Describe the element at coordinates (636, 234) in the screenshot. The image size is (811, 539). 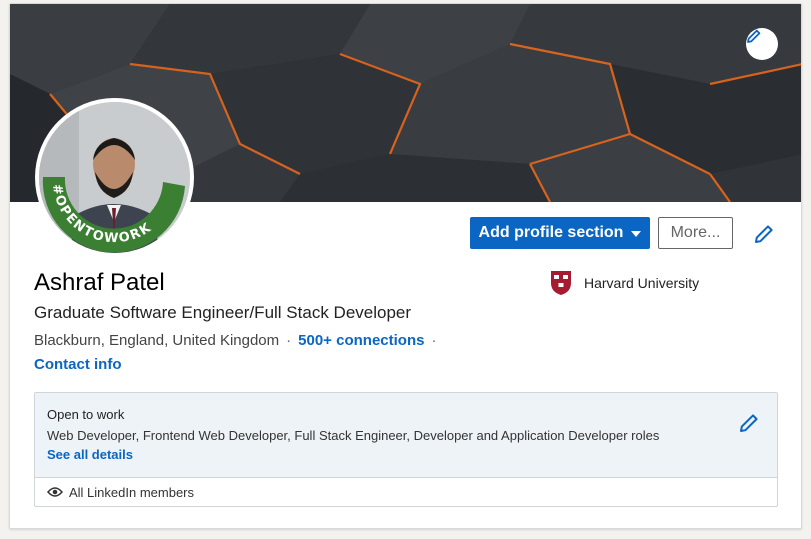
I see `caret-down-icon` at that location.